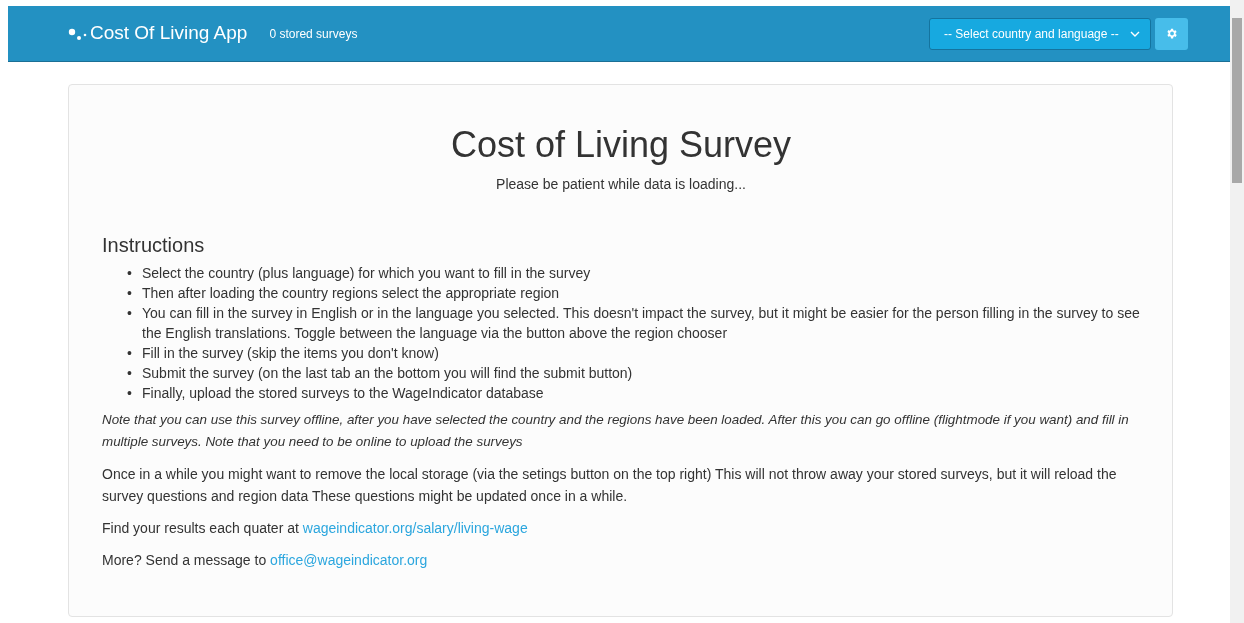  Describe the element at coordinates (1237, 100) in the screenshot. I see `scrollbar-thumb` at that location.